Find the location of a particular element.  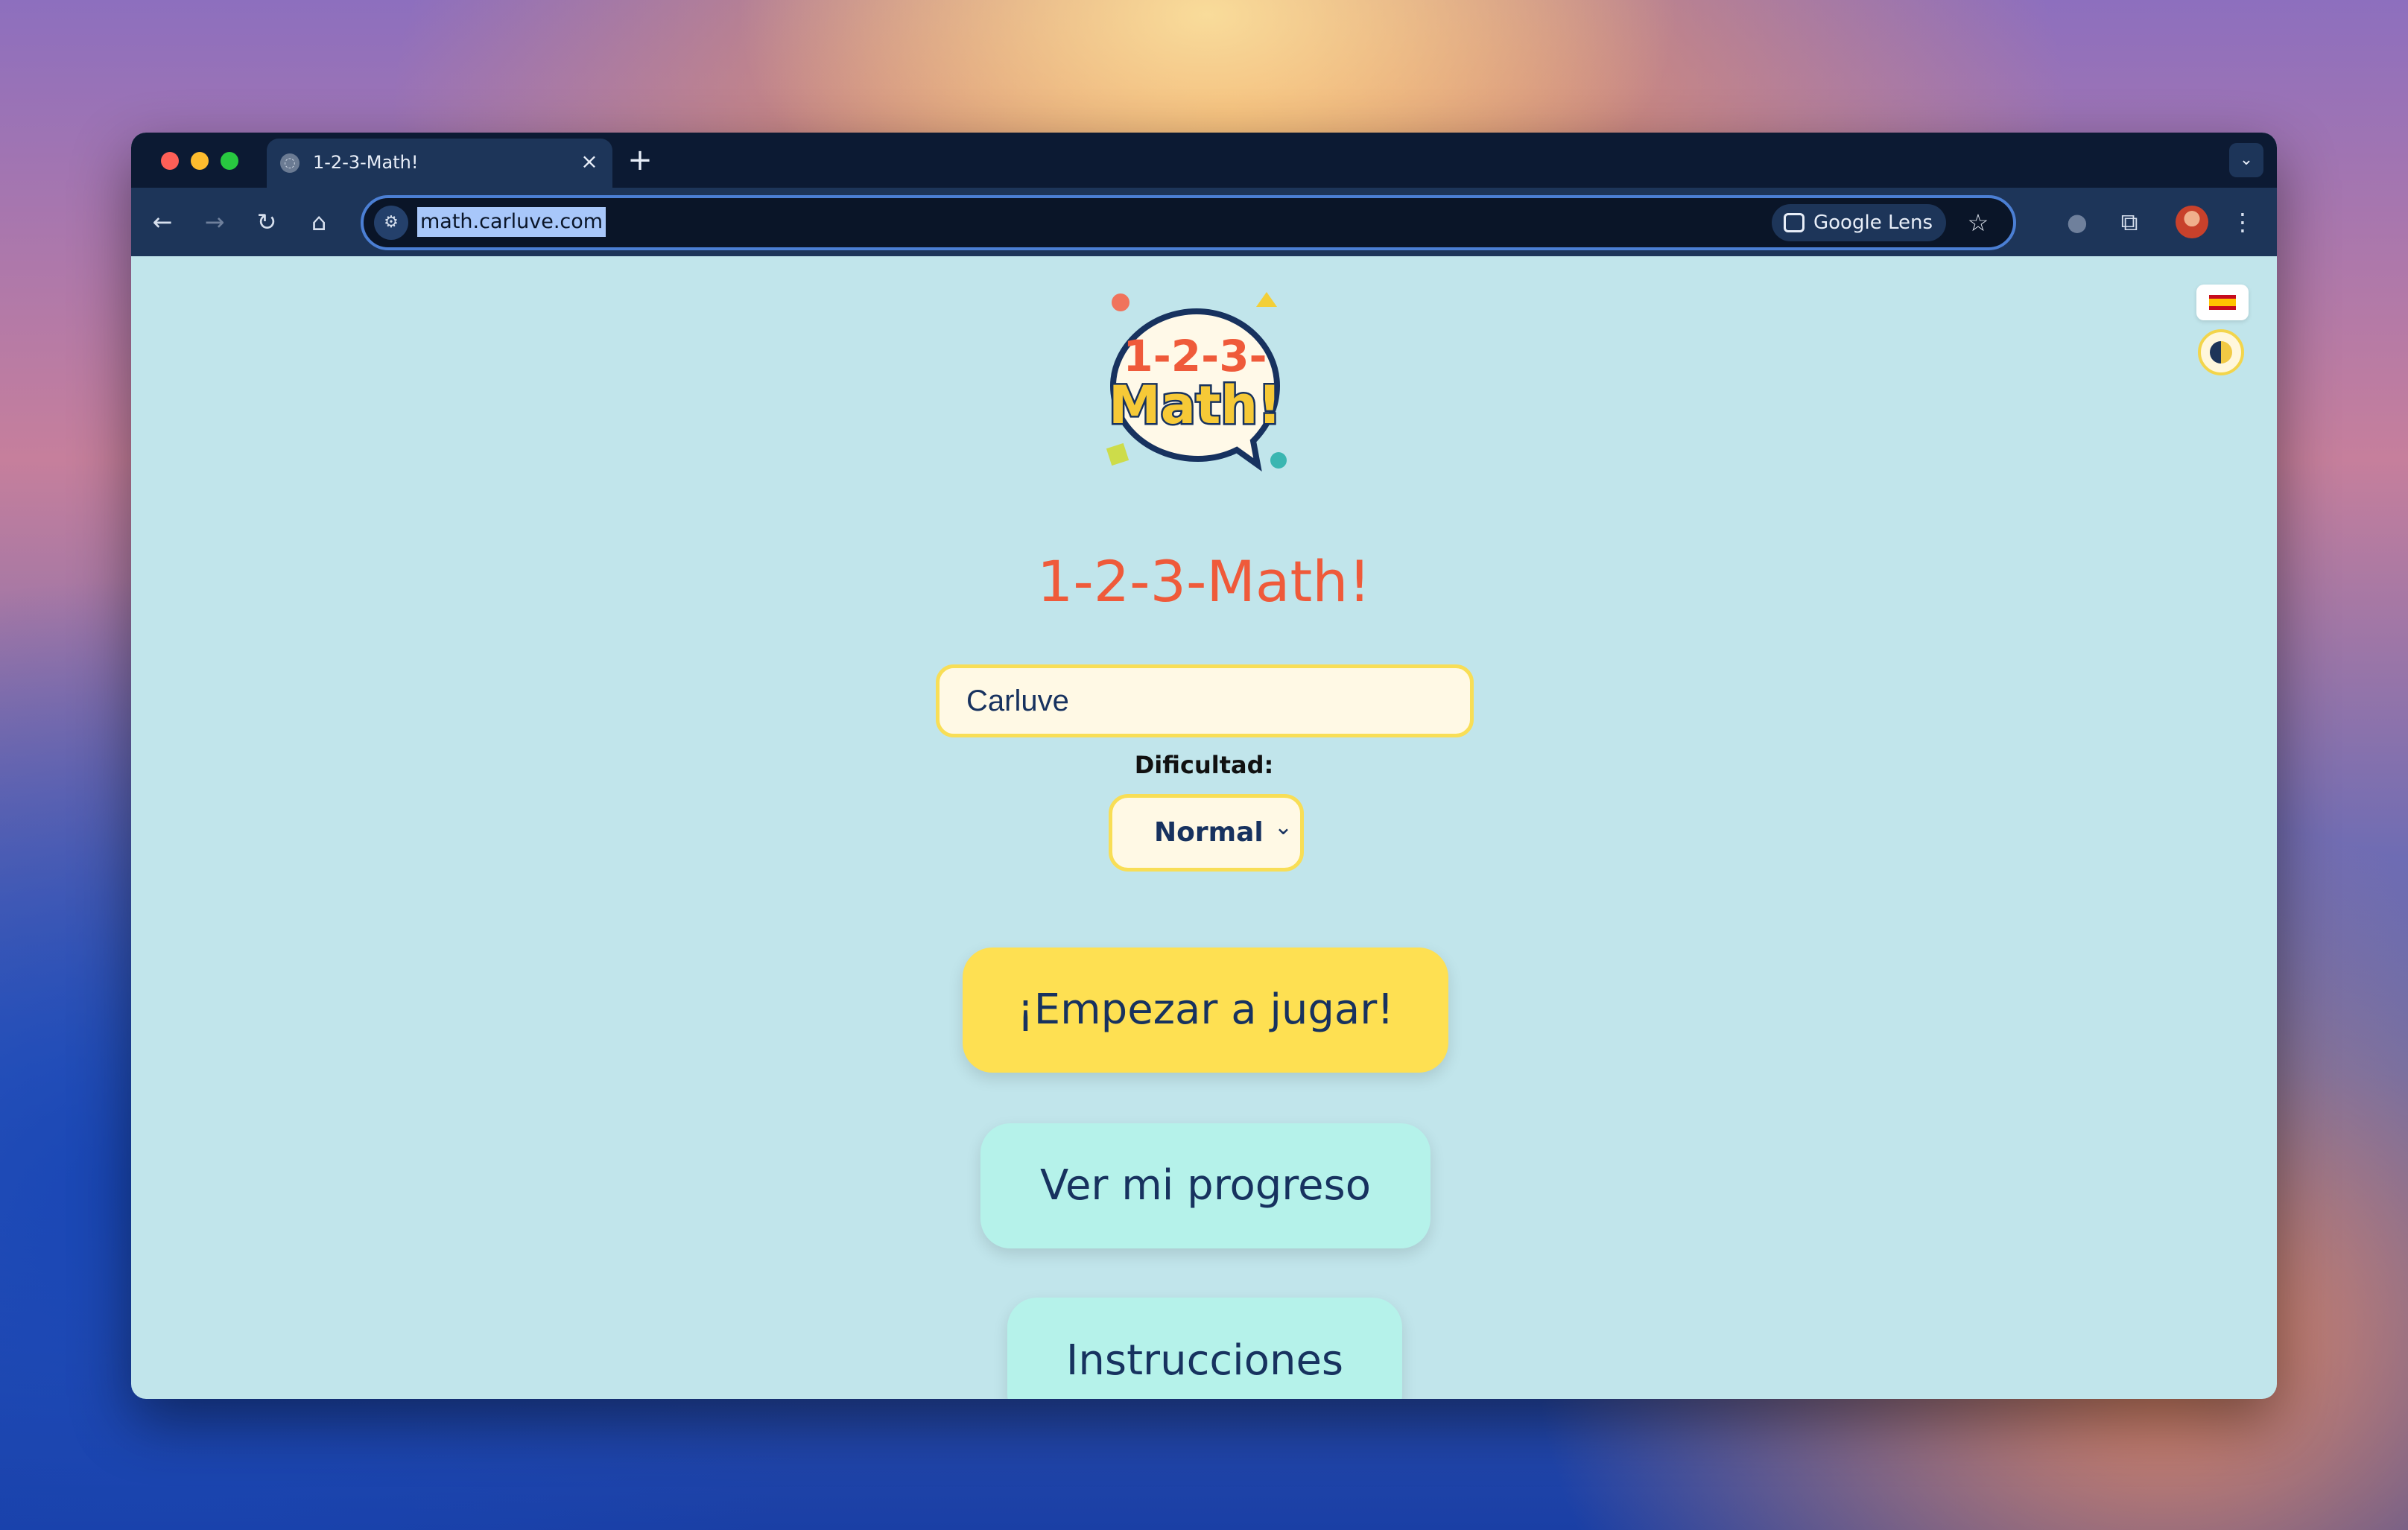

view-progress-button: Ver mi progreso is located at coordinates (1205, 1185).